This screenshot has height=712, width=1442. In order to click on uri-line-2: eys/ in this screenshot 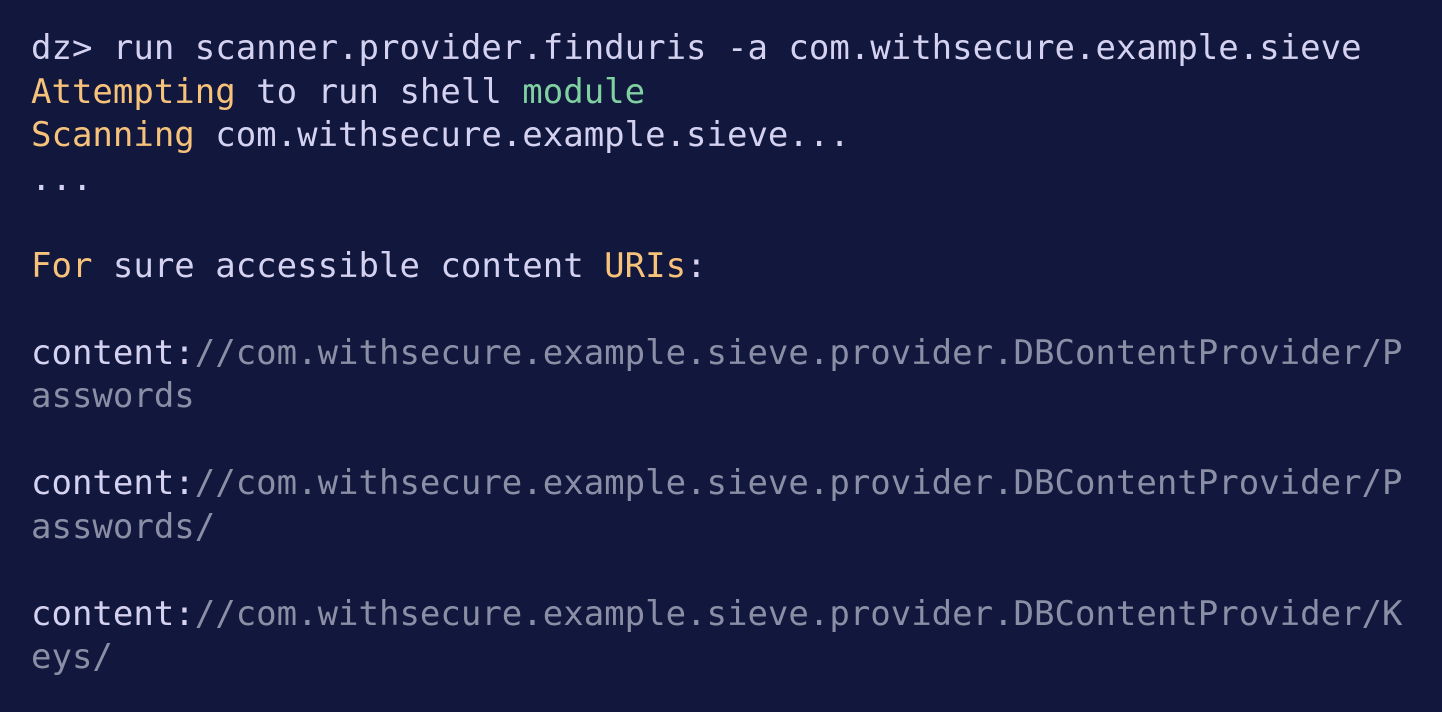, I will do `click(72, 657)`.